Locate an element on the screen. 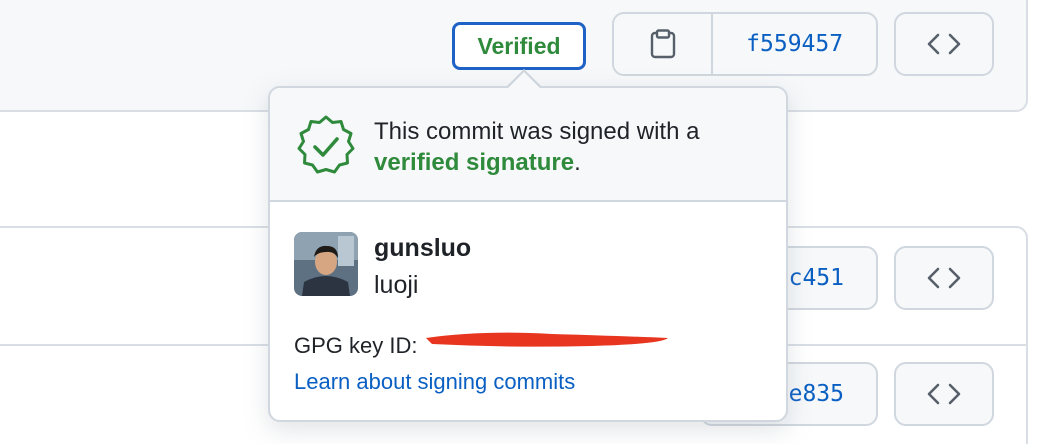 The height and width of the screenshot is (444, 1038). gpg-key-label: GPG key ID: is located at coordinates (356, 345).